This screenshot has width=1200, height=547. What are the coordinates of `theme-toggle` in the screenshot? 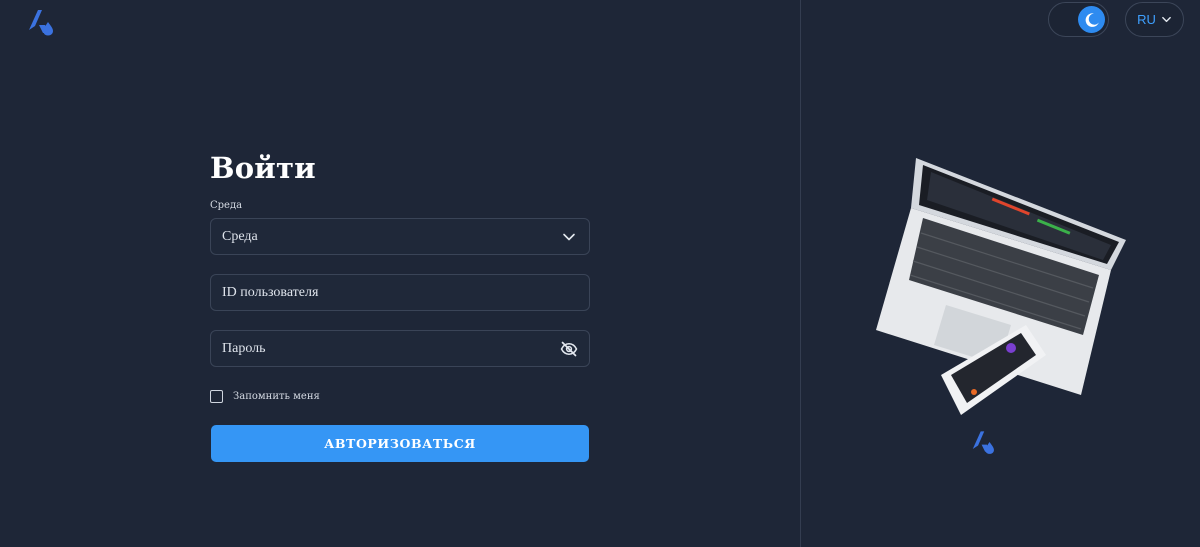 It's located at (1078, 19).